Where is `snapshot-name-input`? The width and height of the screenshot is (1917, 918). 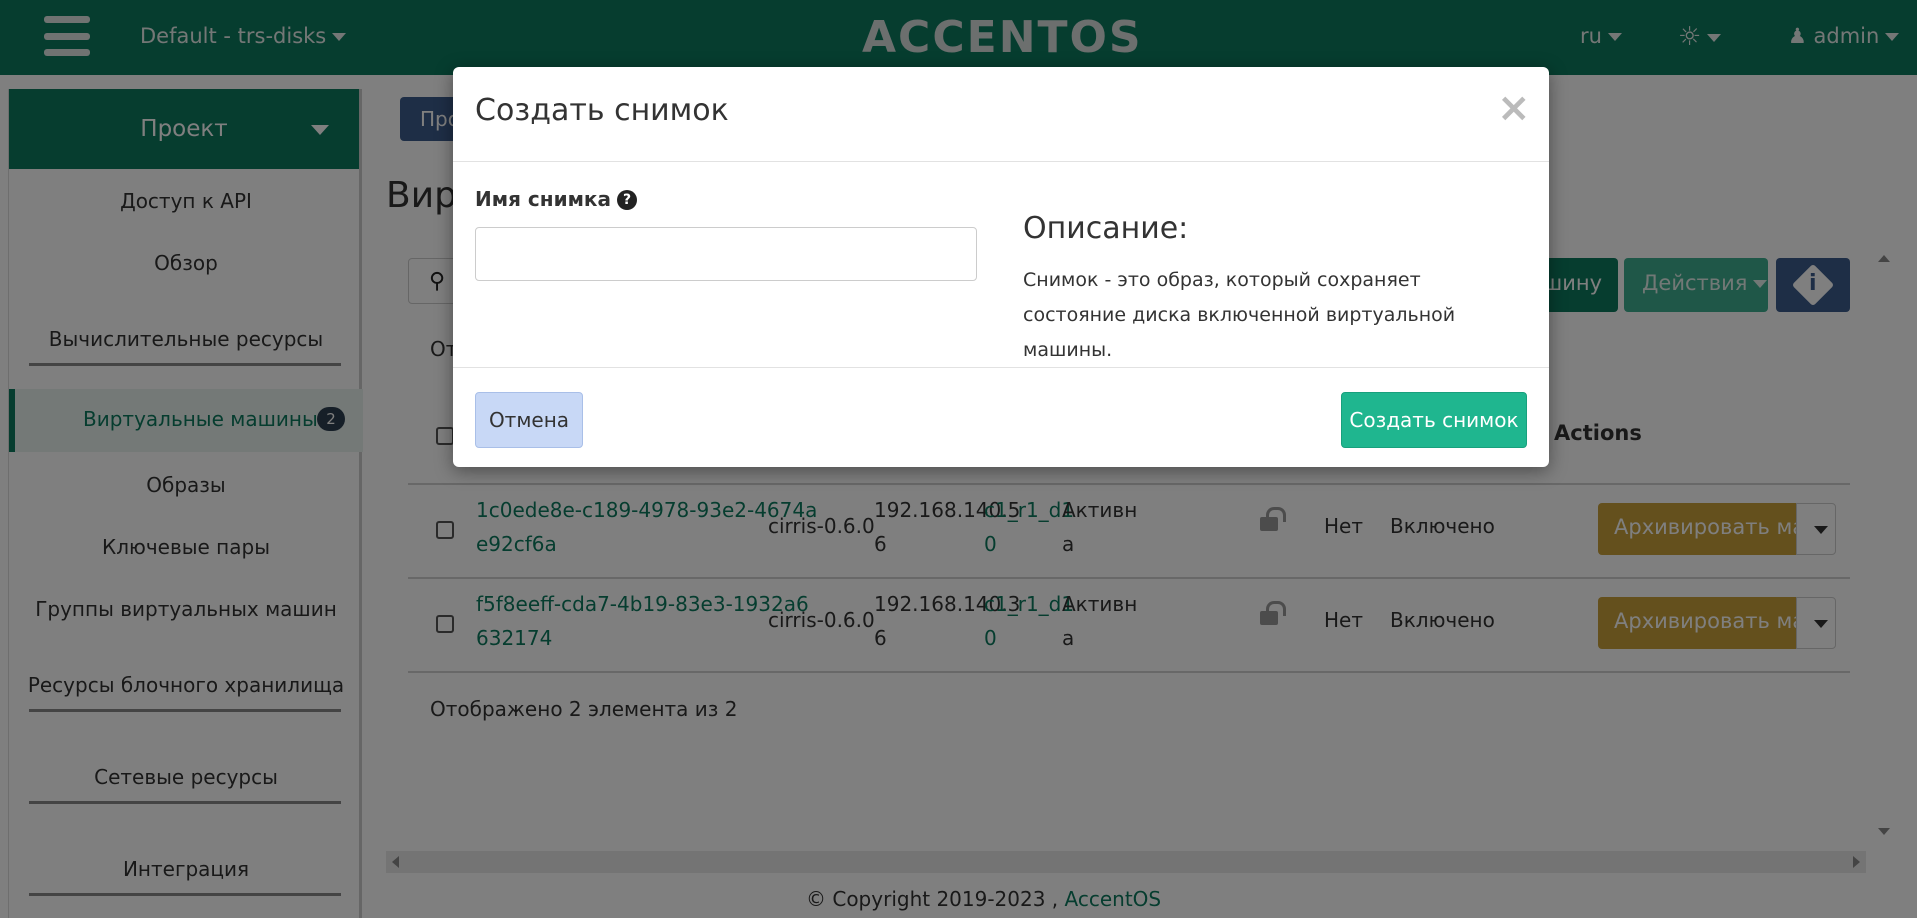
snapshot-name-input is located at coordinates (726, 254).